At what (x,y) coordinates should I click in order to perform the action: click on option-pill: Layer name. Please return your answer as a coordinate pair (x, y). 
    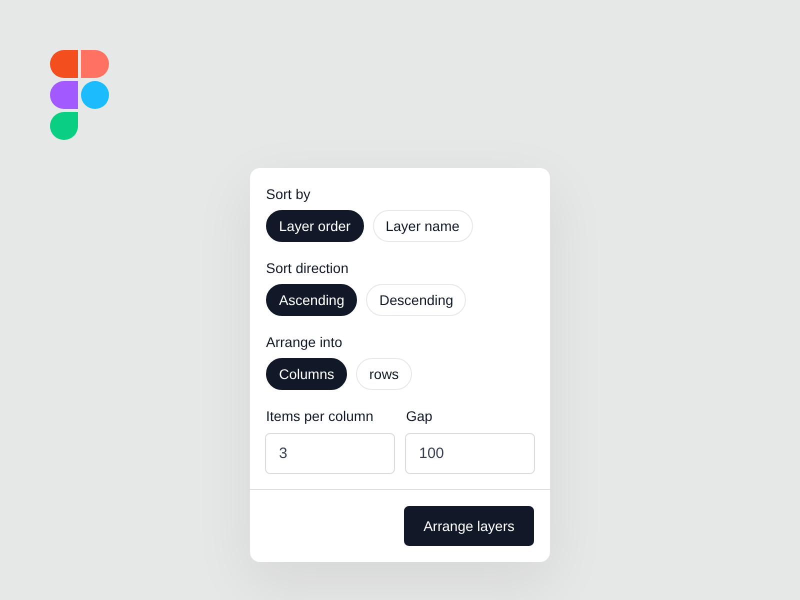
    Looking at the image, I should click on (422, 226).